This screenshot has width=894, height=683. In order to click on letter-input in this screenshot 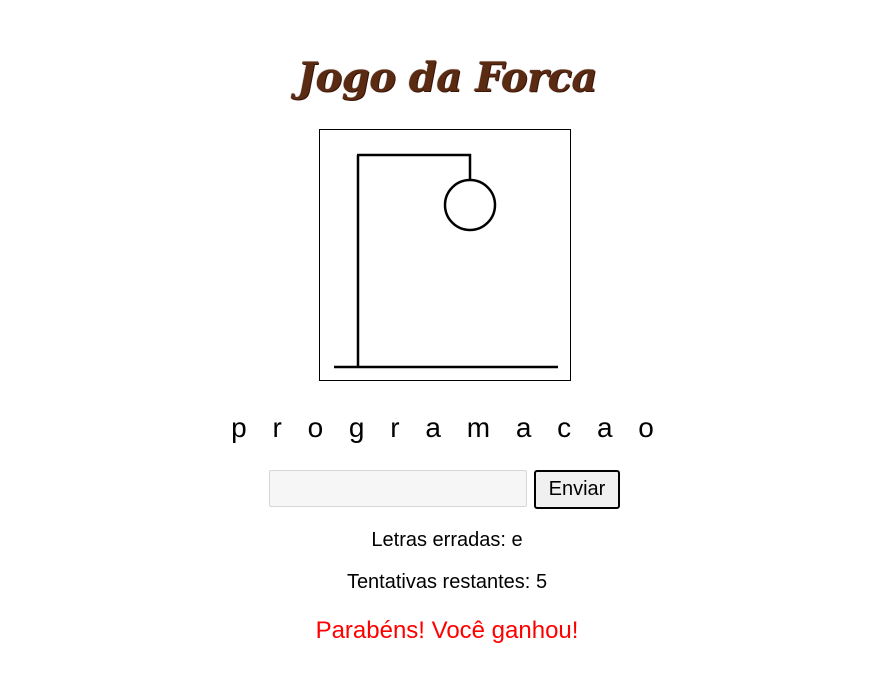, I will do `click(398, 488)`.